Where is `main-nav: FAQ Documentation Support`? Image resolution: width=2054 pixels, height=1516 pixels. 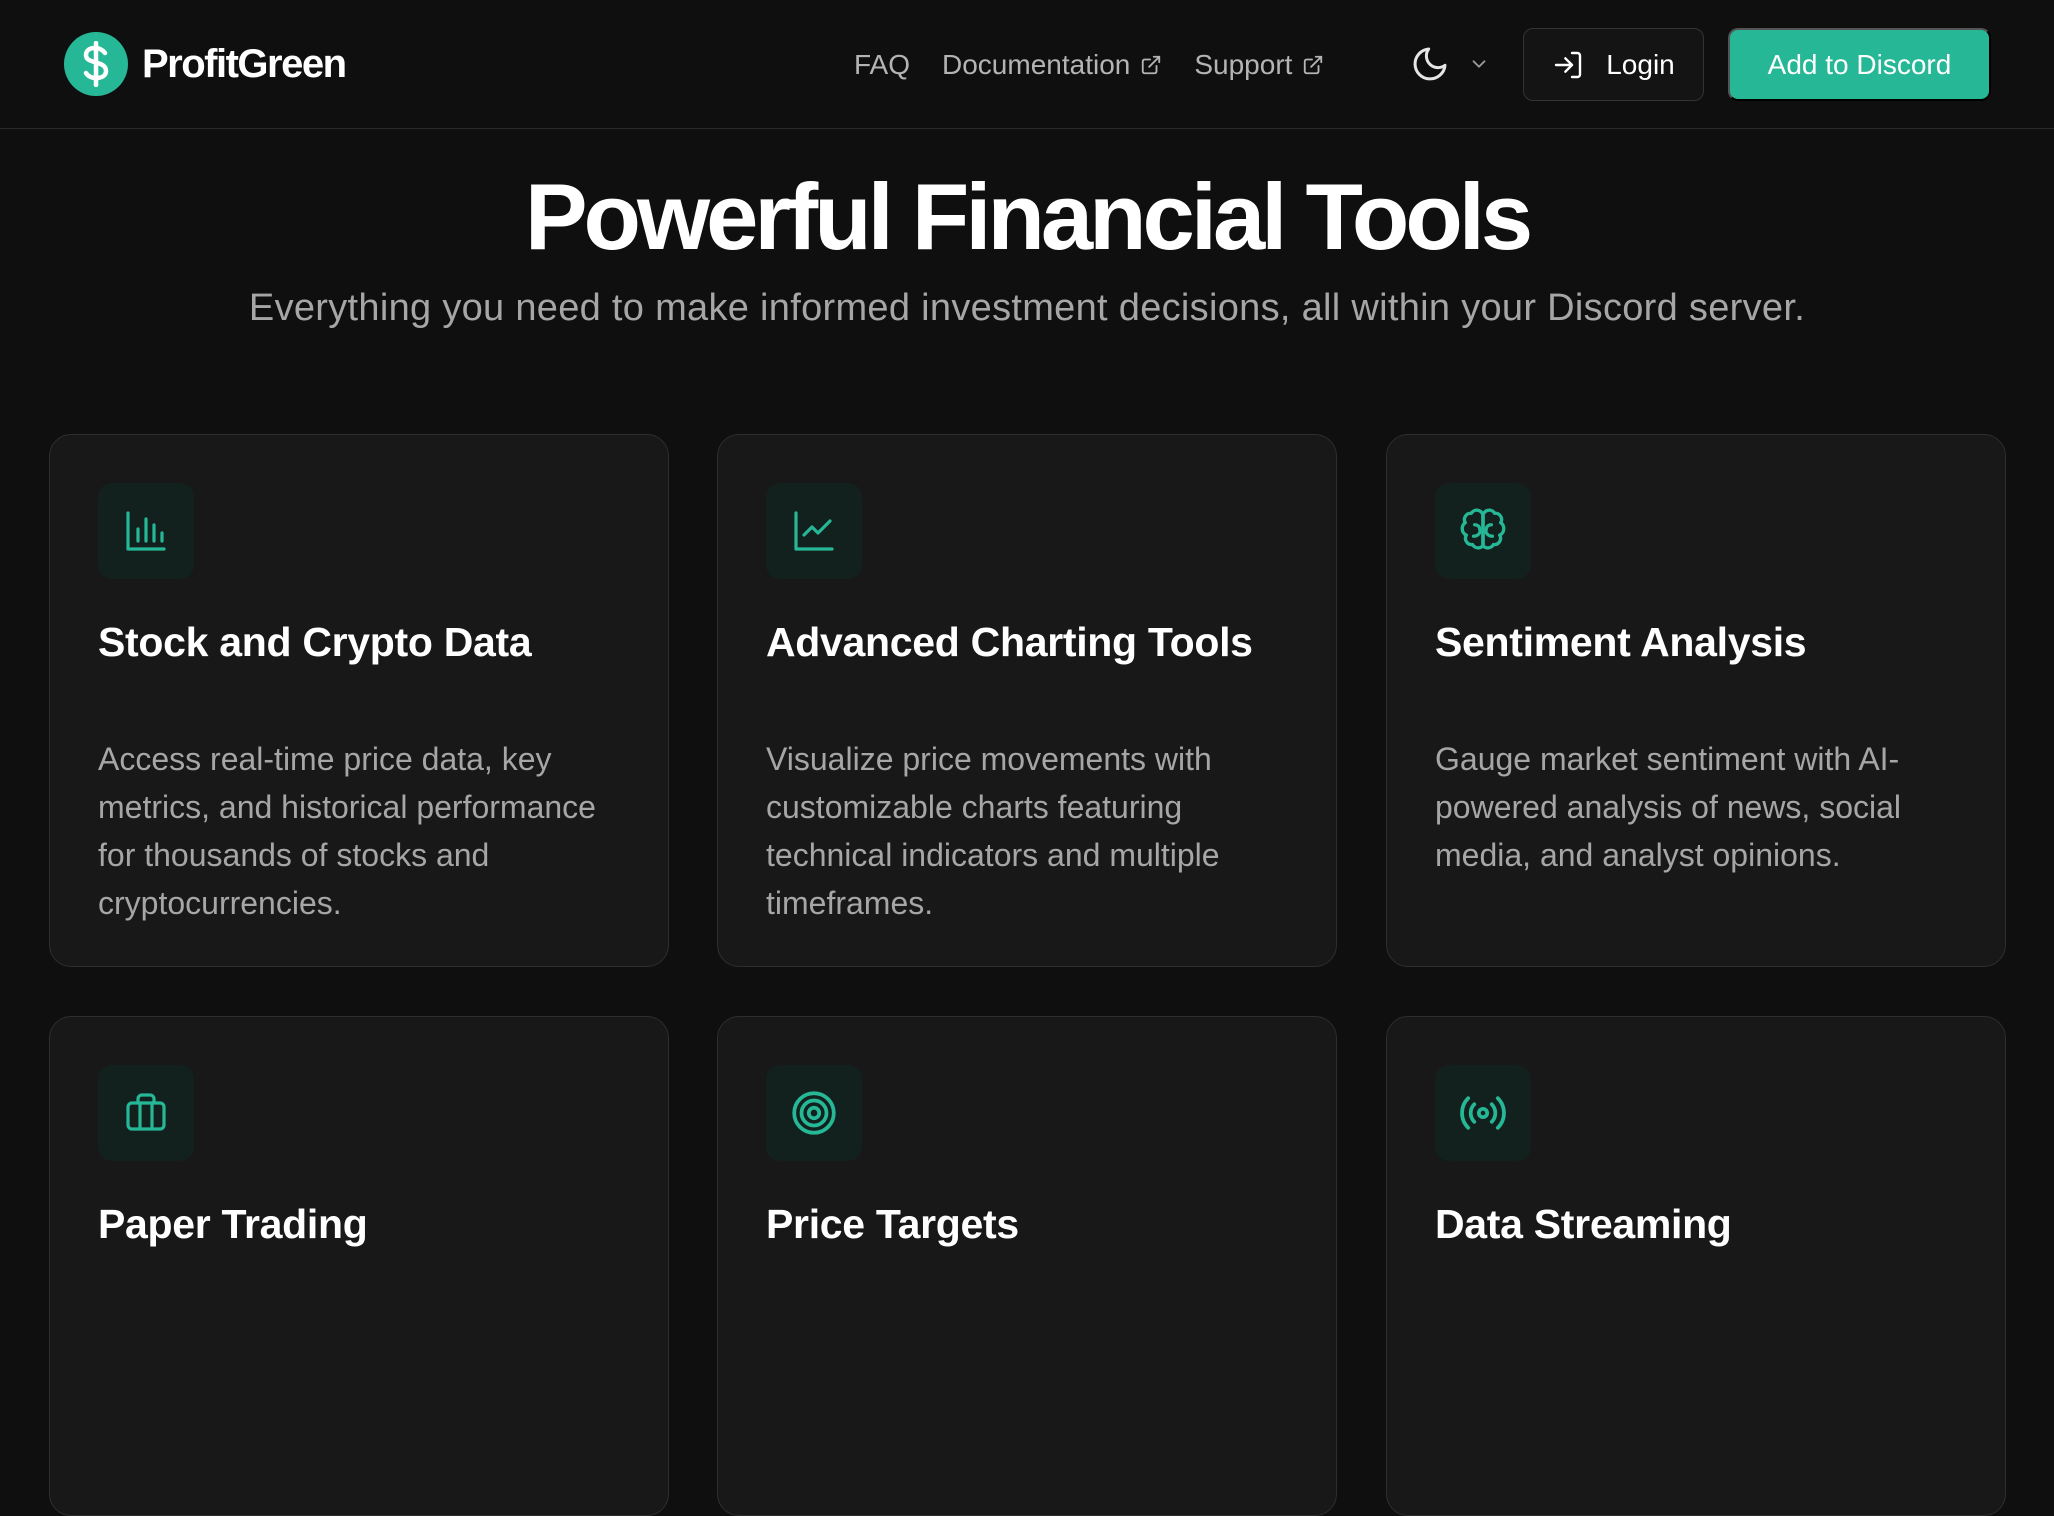
main-nav: FAQ Documentation Support is located at coordinates (1089, 64).